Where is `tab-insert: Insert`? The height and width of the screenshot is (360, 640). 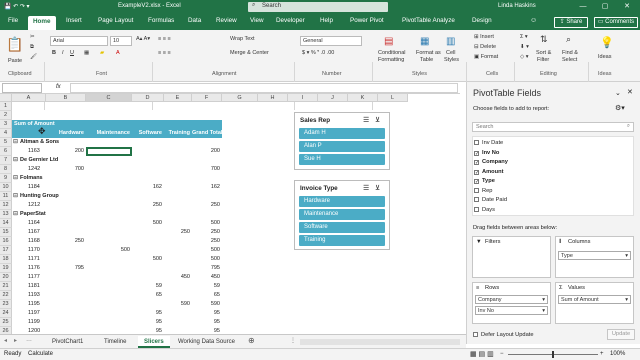
tab-insert: Insert is located at coordinates (74, 20).